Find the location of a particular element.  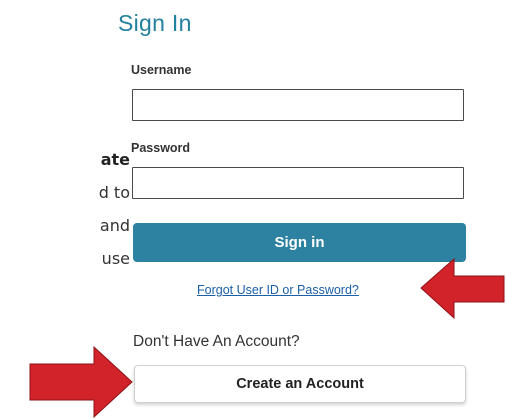

forgot-credentials-link: Forgot User ID or Password? is located at coordinates (278, 290).